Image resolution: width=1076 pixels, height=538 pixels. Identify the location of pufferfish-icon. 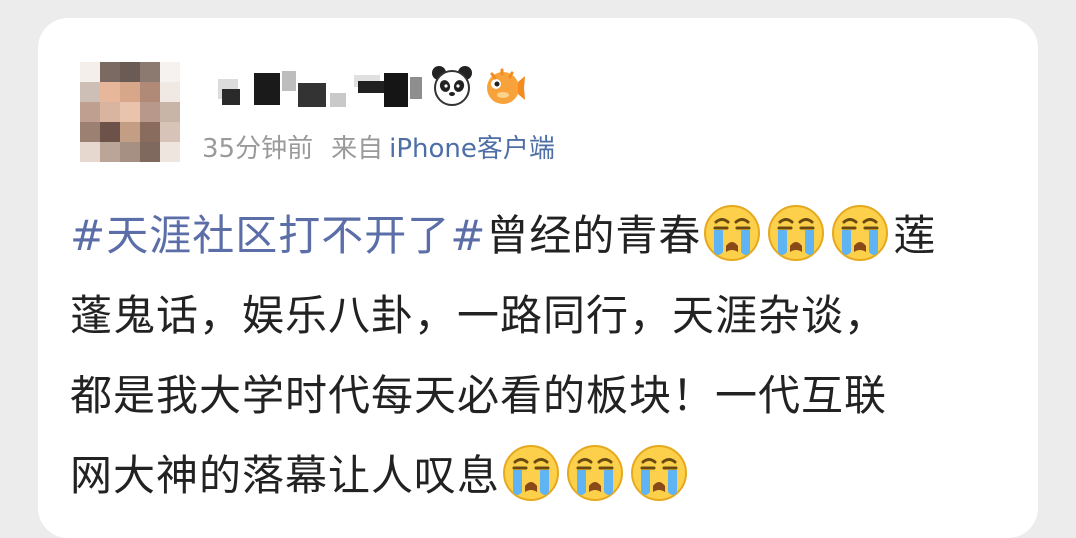
(504, 86).